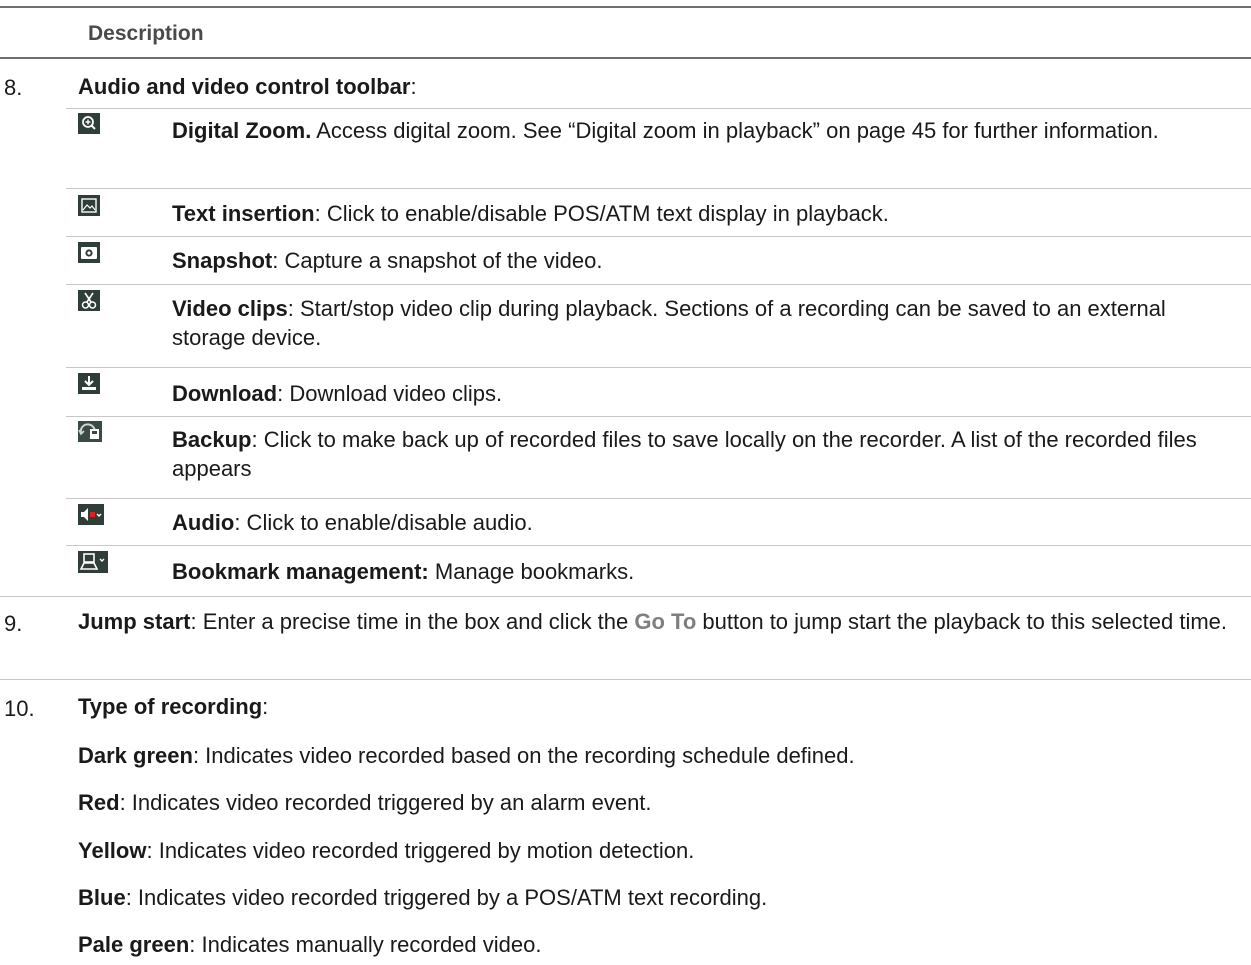 Image resolution: width=1251 pixels, height=965 pixels. I want to click on tool-name: Text insertion, so click(243, 213).